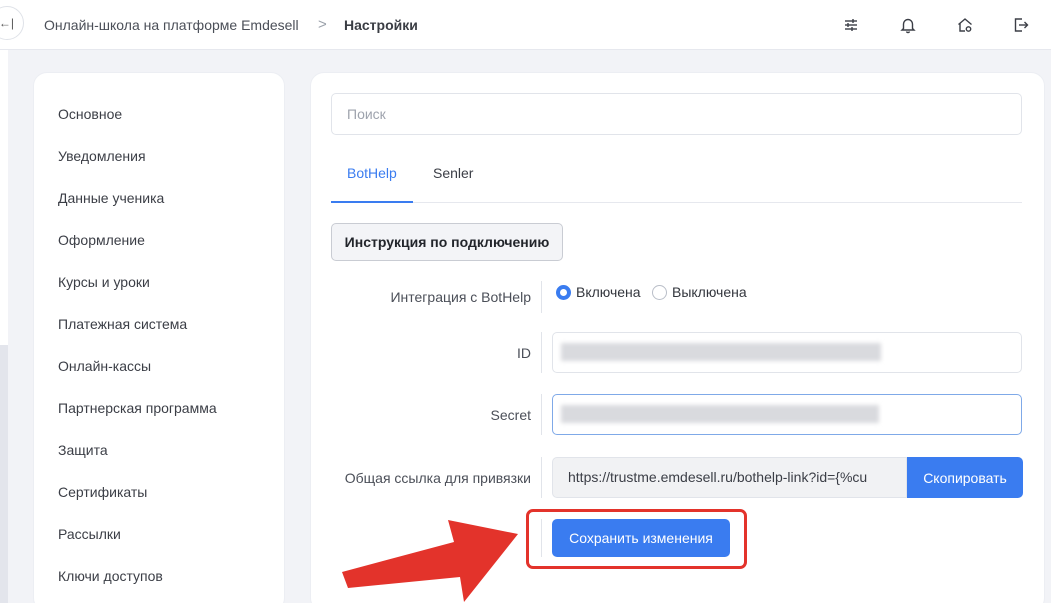  What do you see at coordinates (608, 292) in the screenshot?
I see `radio-enabled-label: Включена` at bounding box center [608, 292].